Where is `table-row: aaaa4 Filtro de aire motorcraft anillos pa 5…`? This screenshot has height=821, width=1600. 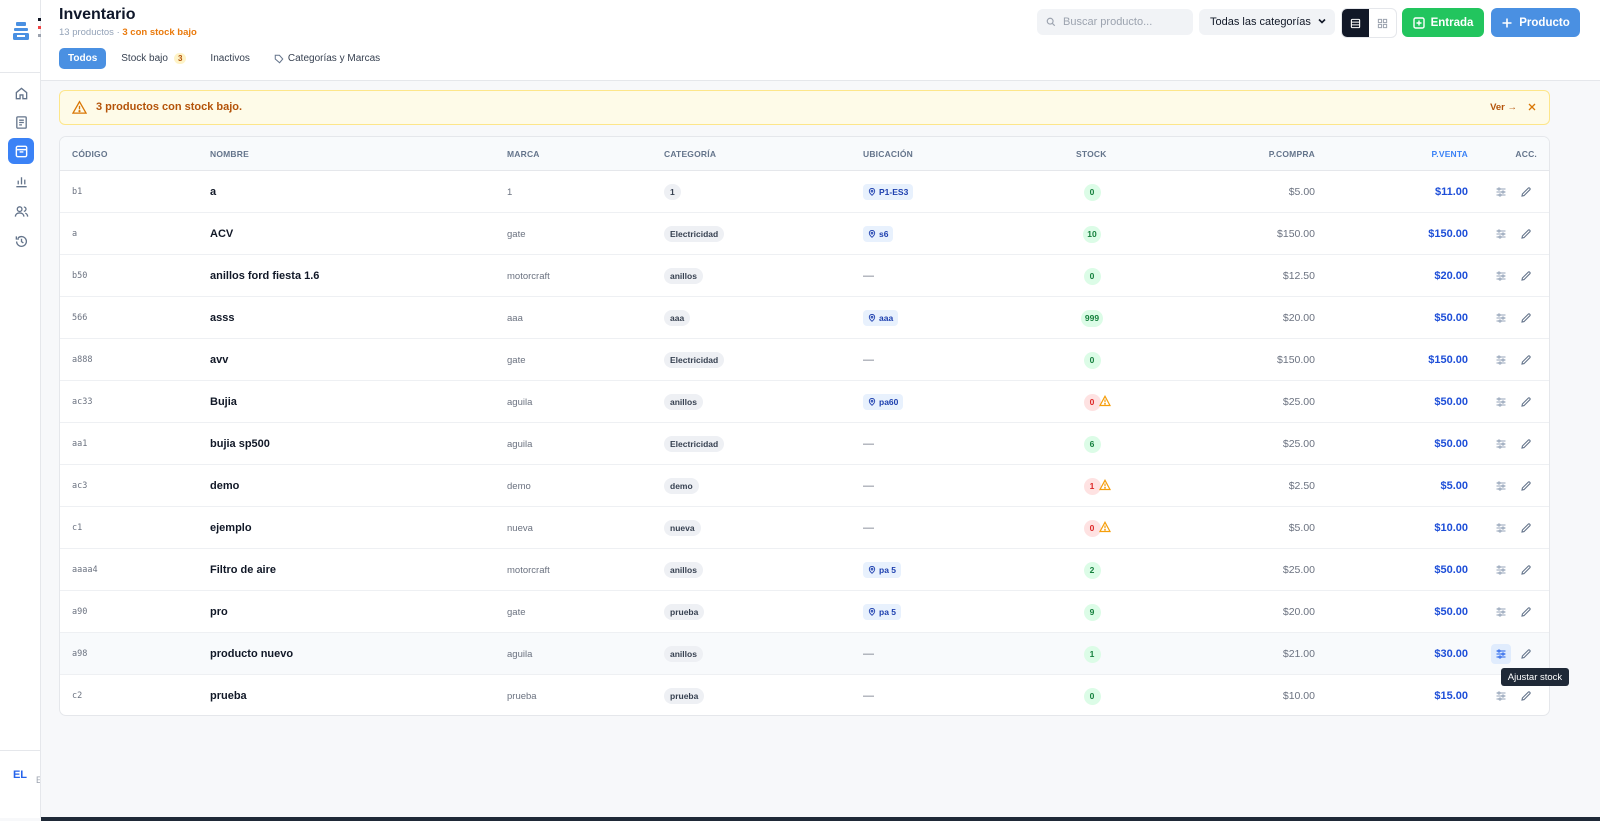
table-row: aaaa4 Filtro de aire motorcraft anillos pa 5… is located at coordinates (804, 570).